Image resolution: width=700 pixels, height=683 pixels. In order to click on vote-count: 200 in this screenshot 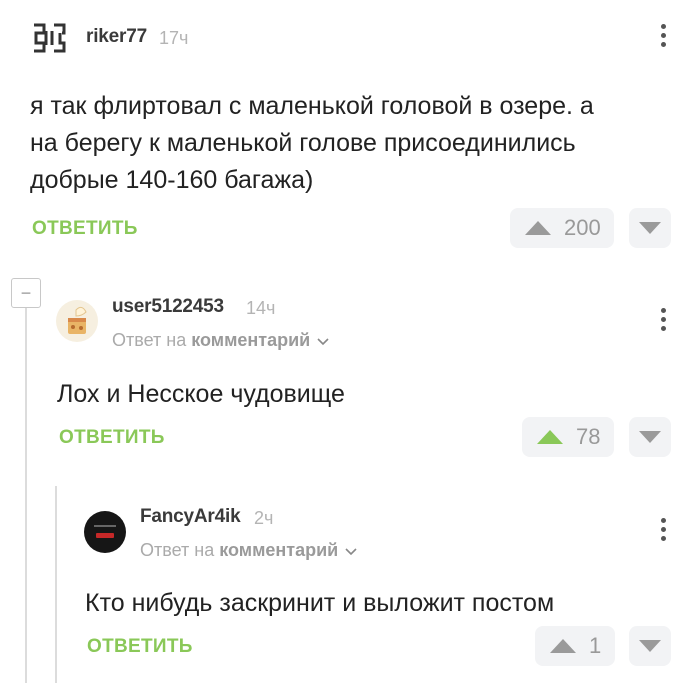, I will do `click(582, 227)`.